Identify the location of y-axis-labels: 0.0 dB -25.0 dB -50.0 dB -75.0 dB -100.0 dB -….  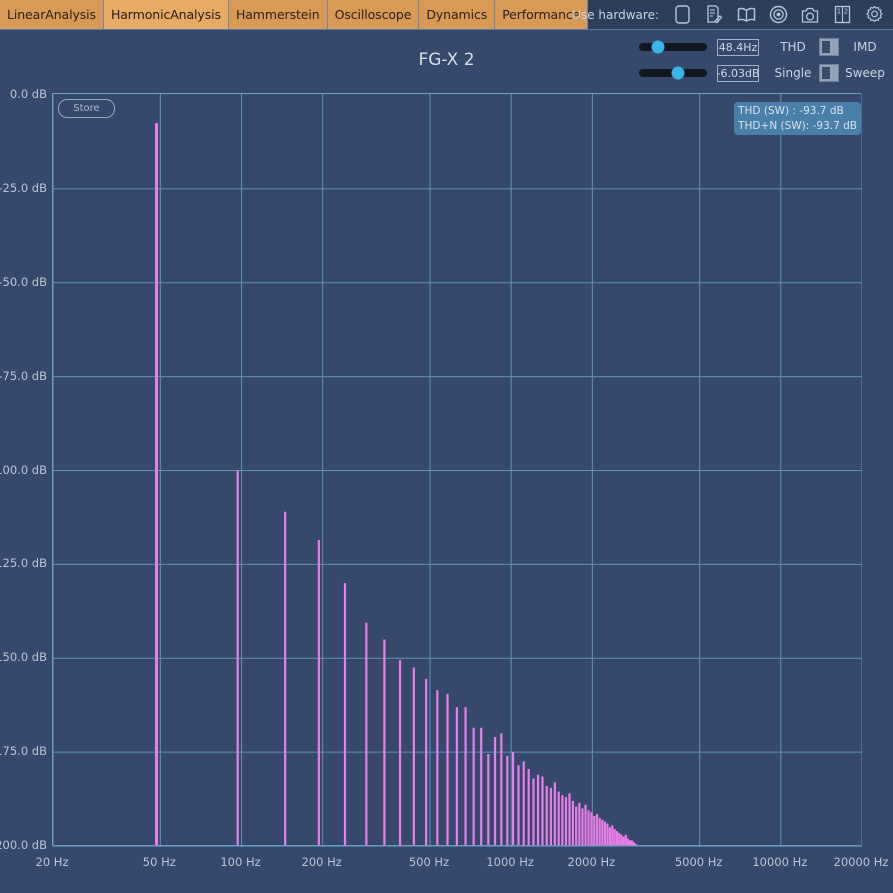
(25, 470).